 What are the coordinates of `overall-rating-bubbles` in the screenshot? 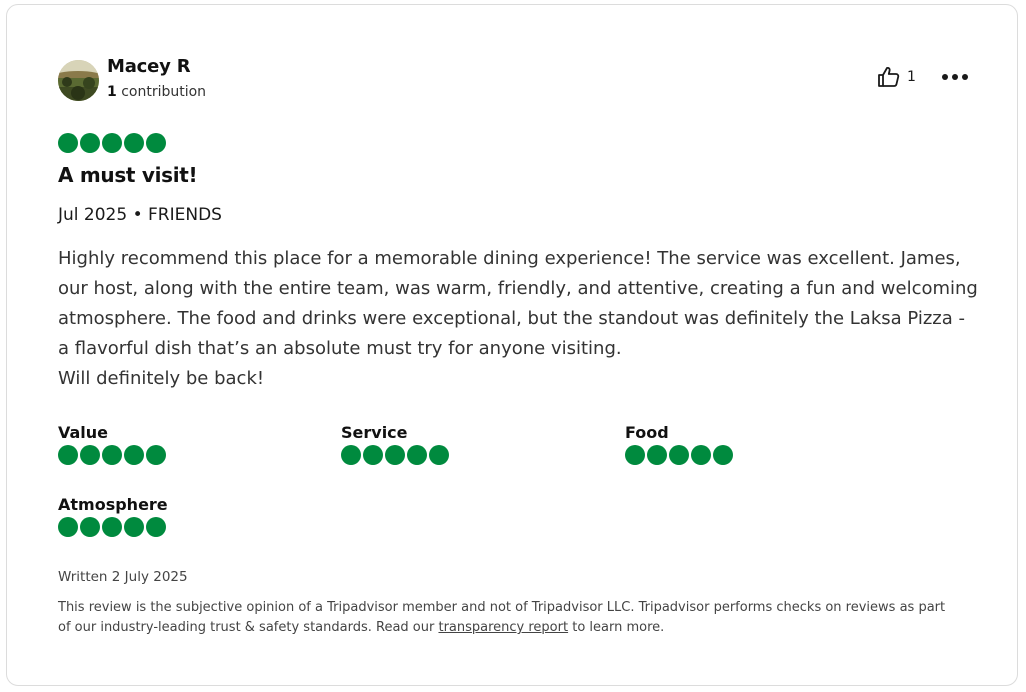 It's located at (112, 143).